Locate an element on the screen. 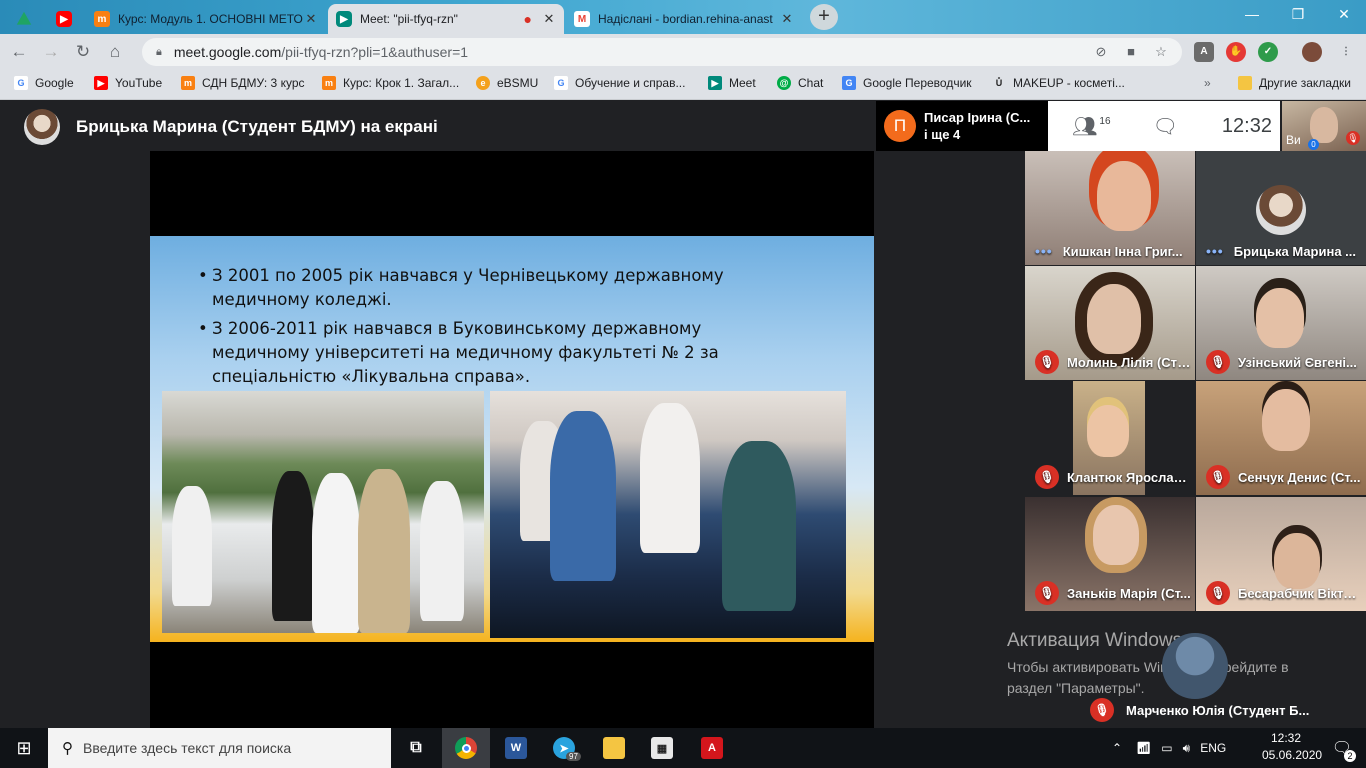 The height and width of the screenshot is (768, 1366). forward-icon: → is located at coordinates (51, 52).